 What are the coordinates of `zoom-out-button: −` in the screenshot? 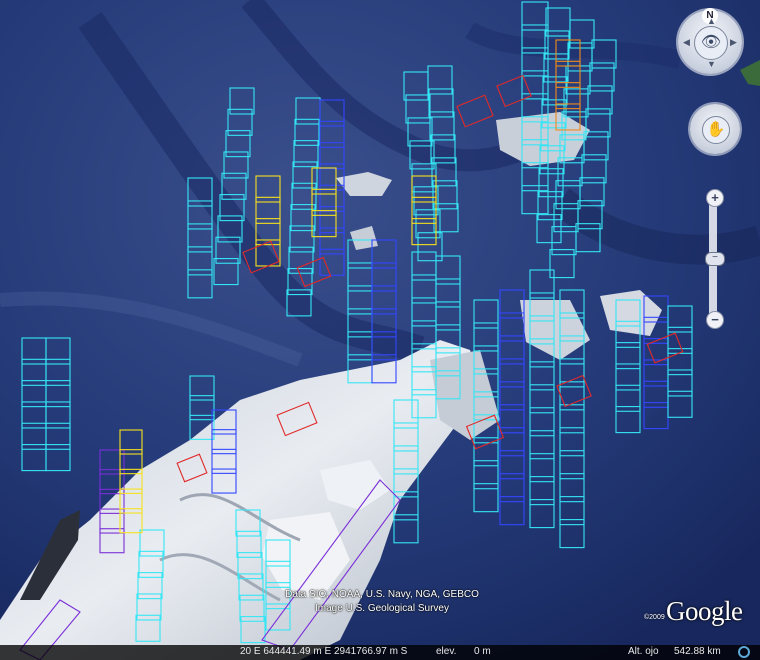 It's located at (715, 320).